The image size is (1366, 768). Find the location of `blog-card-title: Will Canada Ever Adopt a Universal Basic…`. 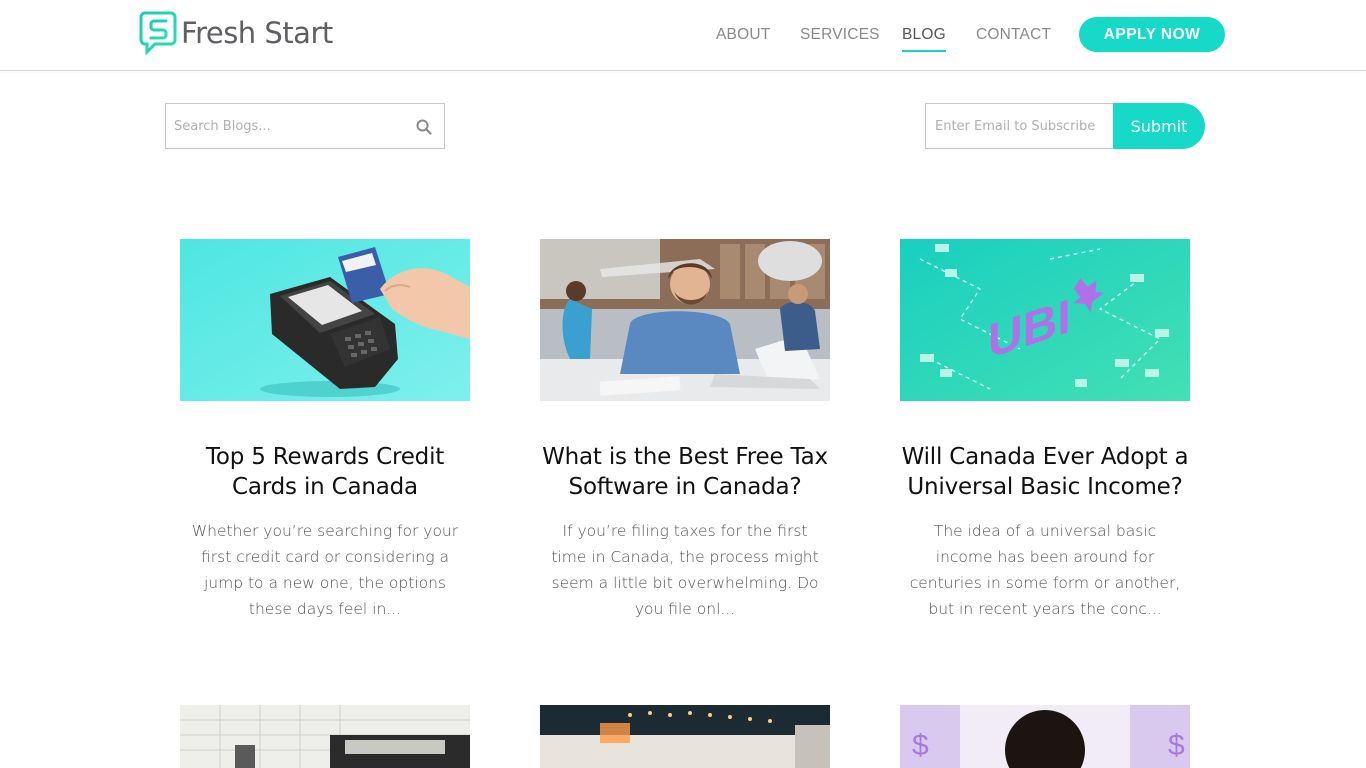

blog-card-title: Will Canada Ever Adopt a Universal Basic… is located at coordinates (1045, 472).